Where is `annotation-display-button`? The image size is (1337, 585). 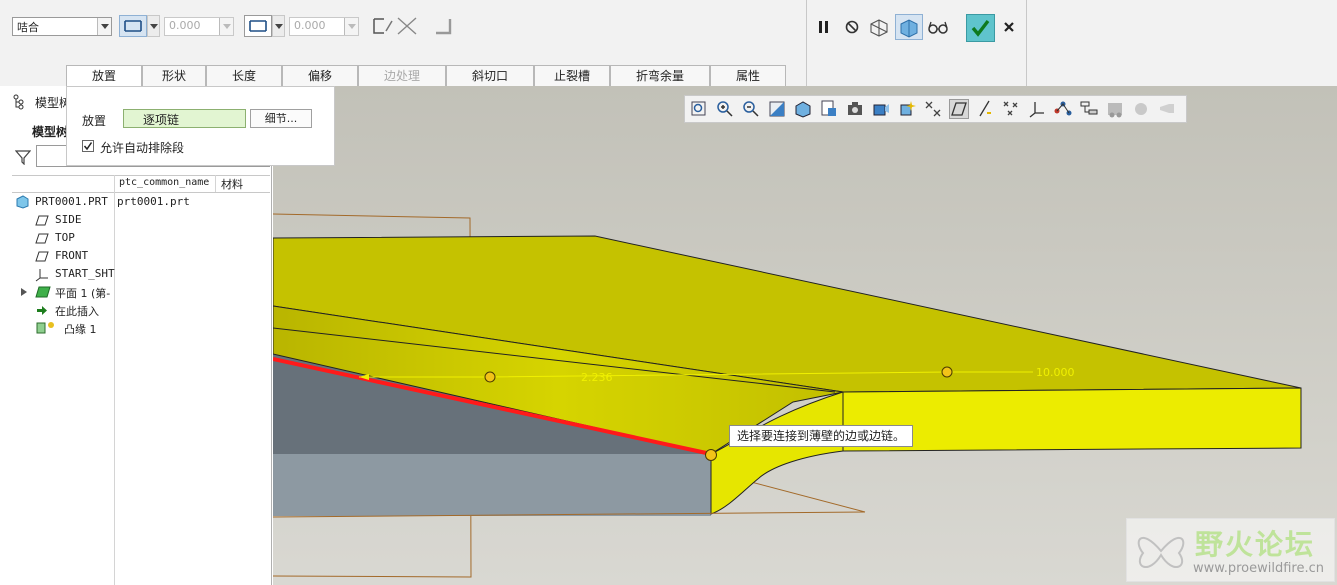 annotation-display-button is located at coordinates (1063, 109).